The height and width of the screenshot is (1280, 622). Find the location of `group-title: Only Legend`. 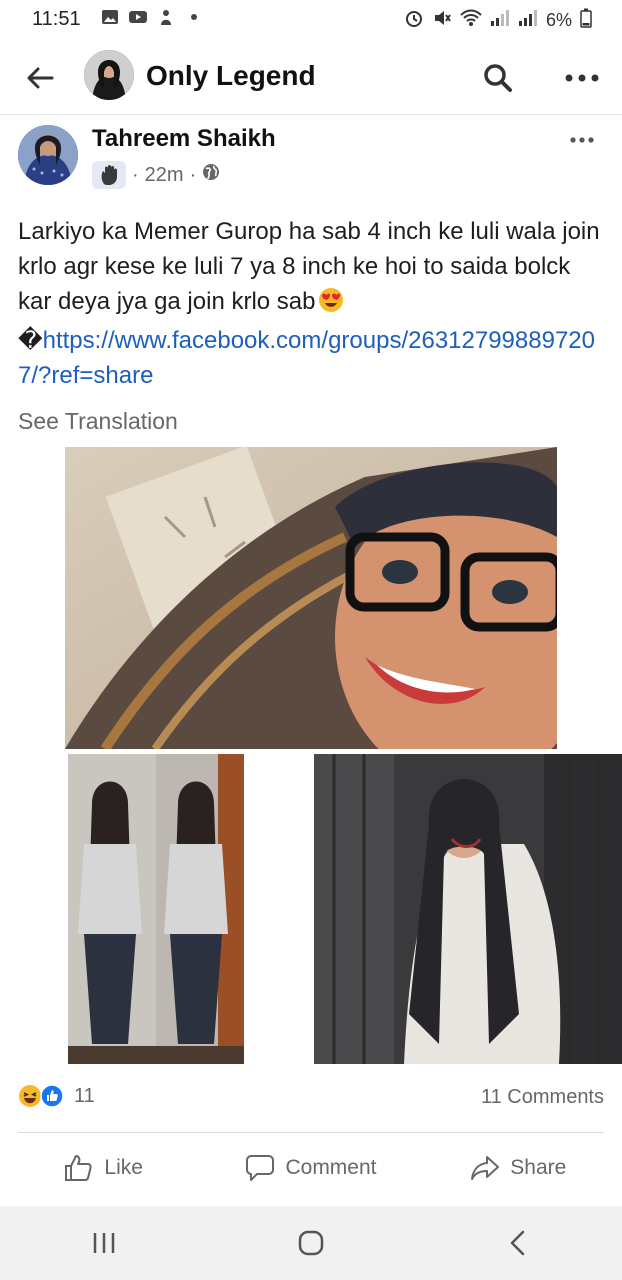

group-title: Only Legend is located at coordinates (231, 76).